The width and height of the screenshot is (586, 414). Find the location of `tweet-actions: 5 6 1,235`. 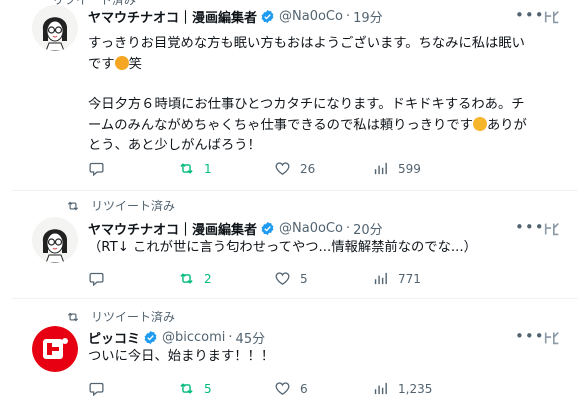

tweet-actions: 5 6 1,235 is located at coordinates (298, 390).